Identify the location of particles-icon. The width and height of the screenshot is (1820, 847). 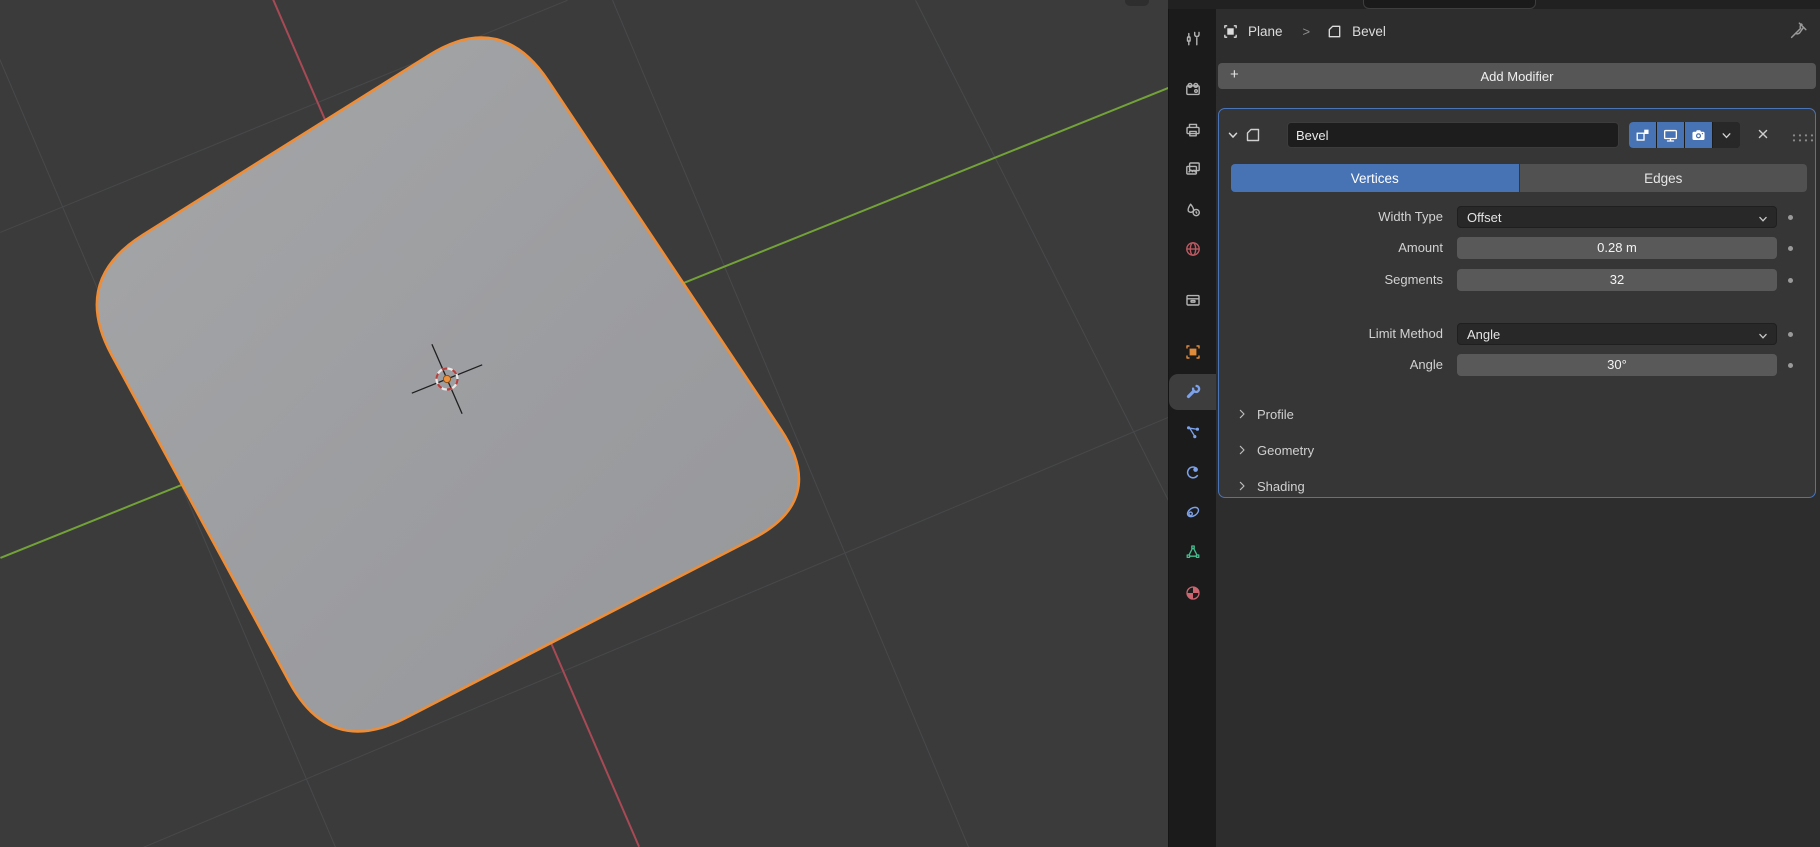
(1193, 432).